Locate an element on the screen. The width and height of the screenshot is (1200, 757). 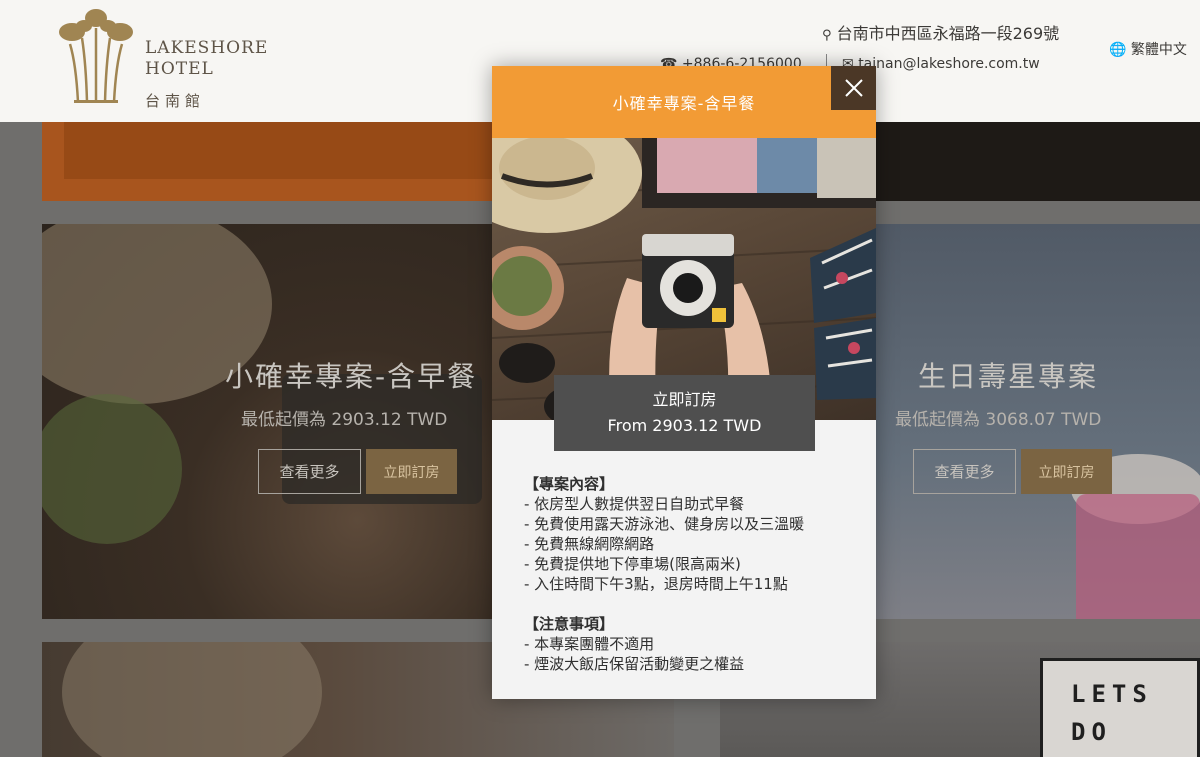
address-text: 台南市中西區永福路一段269號 is located at coordinates (948, 33).